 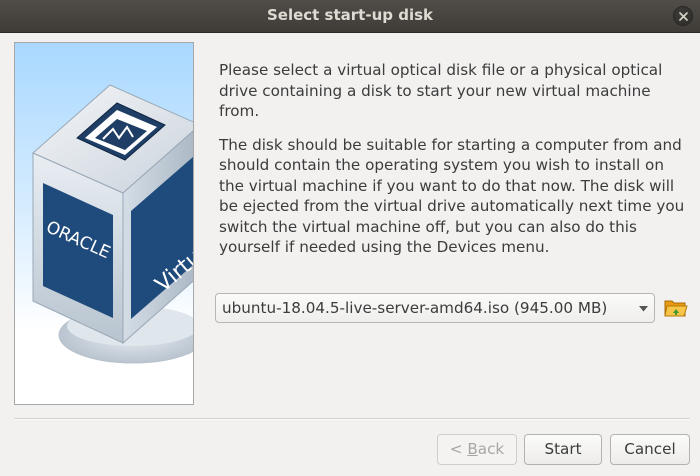 I want to click on folder-icon, so click(x=676, y=308).